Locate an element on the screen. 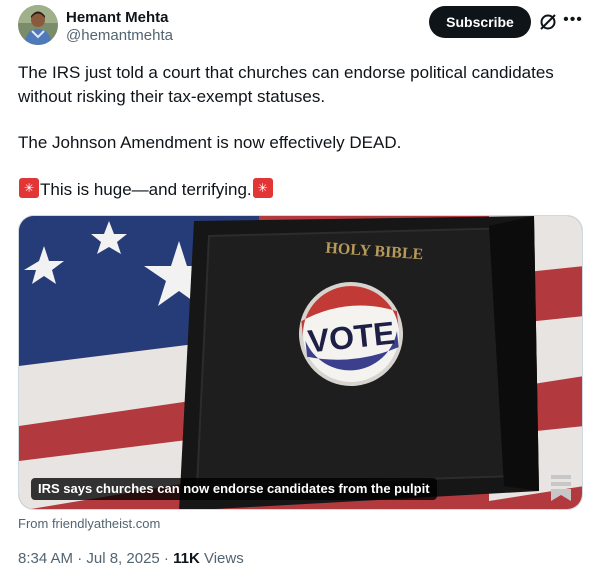  subscribe-button: Subscribe is located at coordinates (480, 22).